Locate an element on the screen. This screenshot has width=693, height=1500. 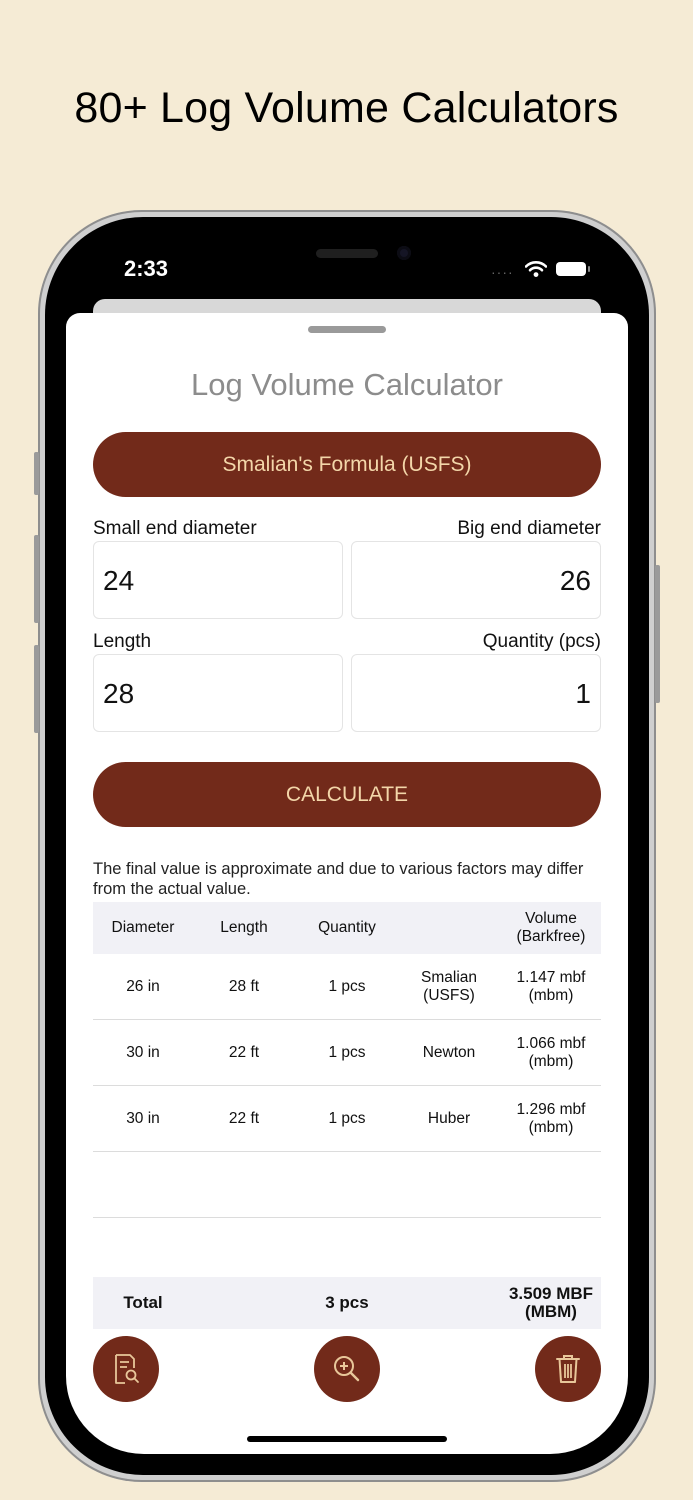
status-time: 2:33 is located at coordinates (146, 268).